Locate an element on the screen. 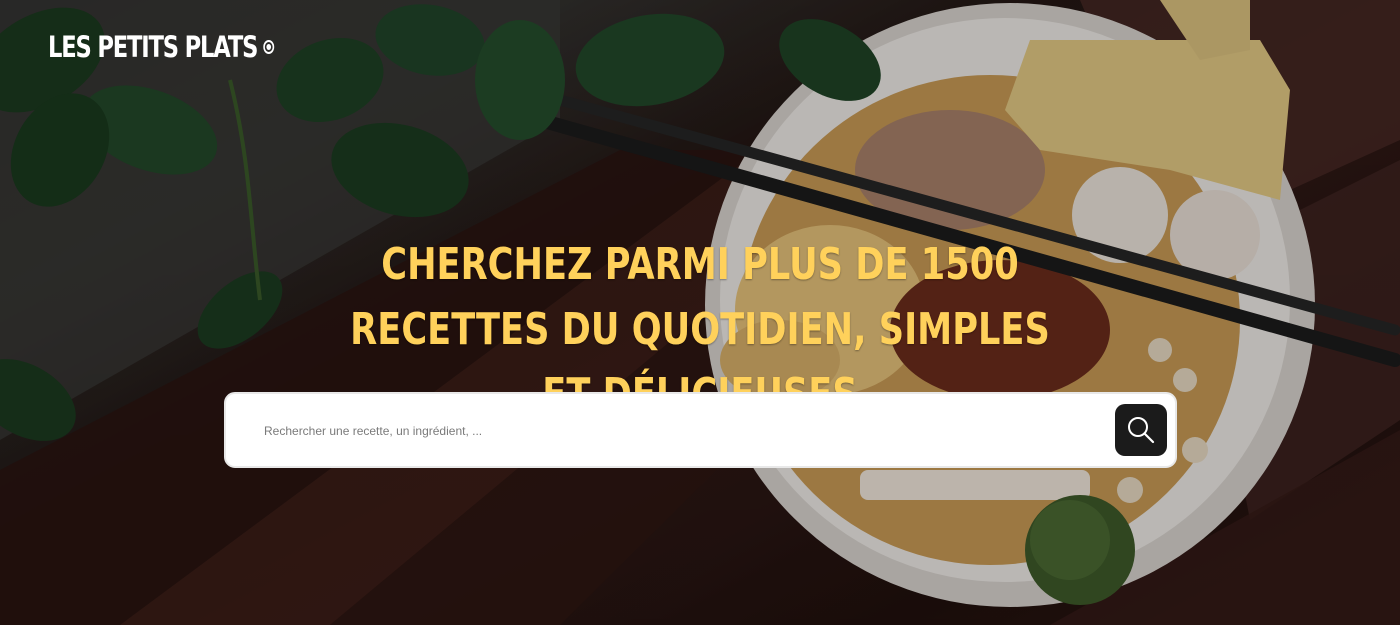  site-logo: LES PETITS PLATS is located at coordinates (161, 47).